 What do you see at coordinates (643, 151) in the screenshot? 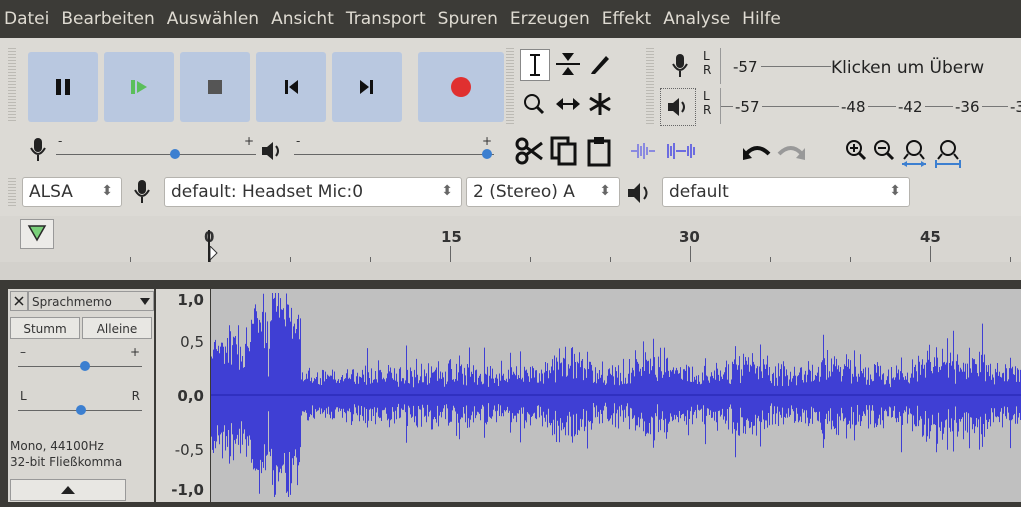
I see `trim-icon` at bounding box center [643, 151].